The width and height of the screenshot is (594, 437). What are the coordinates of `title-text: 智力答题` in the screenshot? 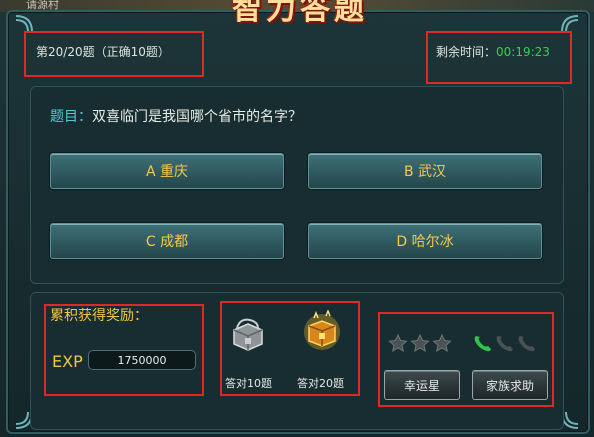 It's located at (300, 13).